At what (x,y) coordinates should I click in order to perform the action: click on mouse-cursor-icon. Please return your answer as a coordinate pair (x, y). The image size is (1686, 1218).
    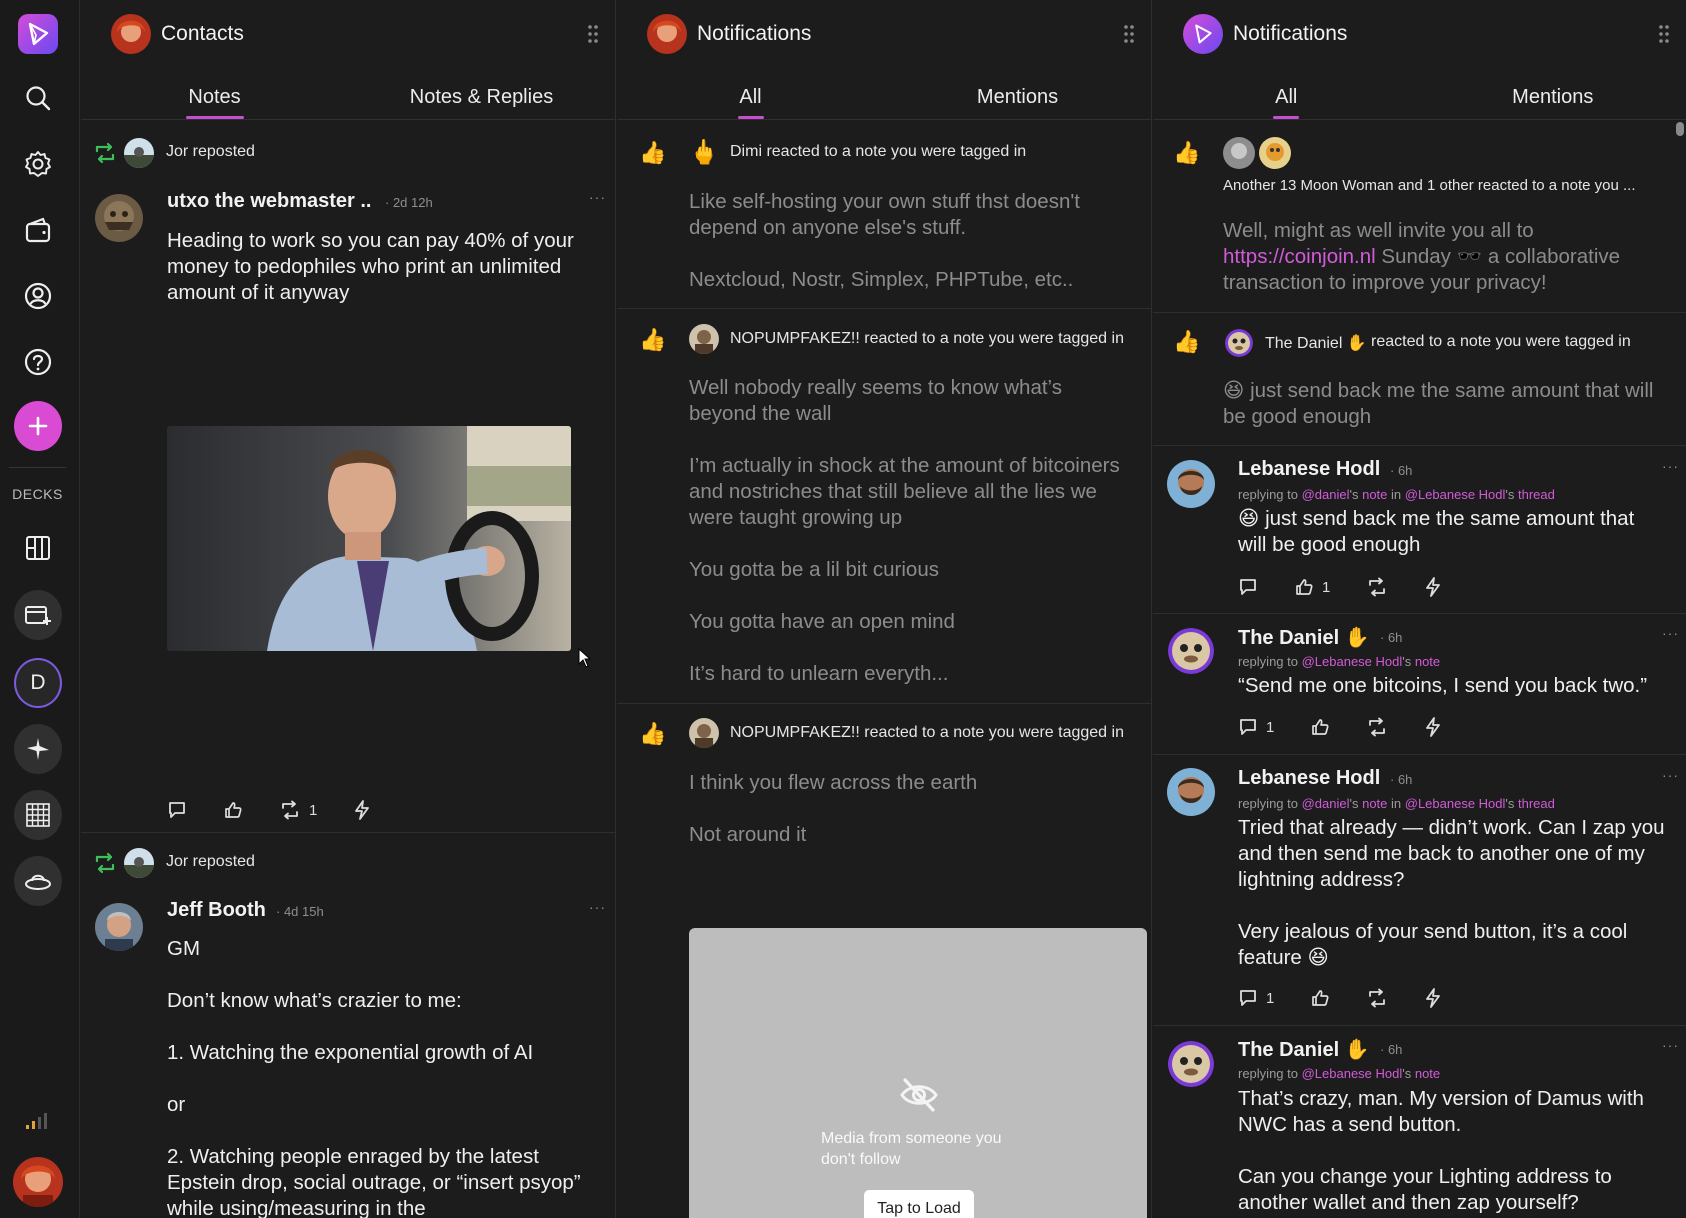
    Looking at the image, I should click on (585, 658).